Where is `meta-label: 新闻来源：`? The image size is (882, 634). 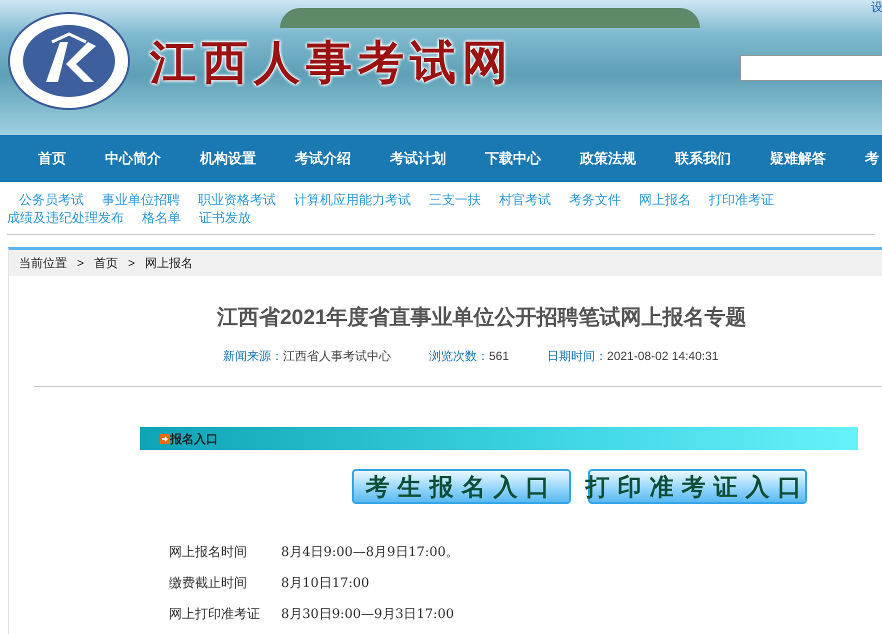
meta-label: 新闻来源： is located at coordinates (253, 356).